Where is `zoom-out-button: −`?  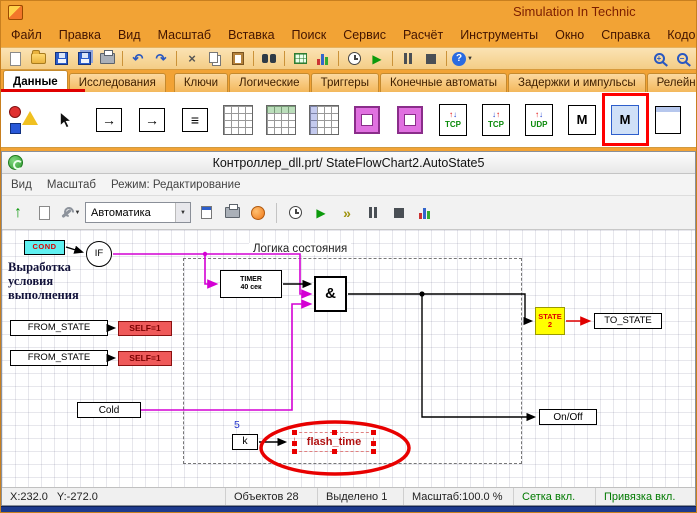
zoom-out-button: − is located at coordinates (682, 59).